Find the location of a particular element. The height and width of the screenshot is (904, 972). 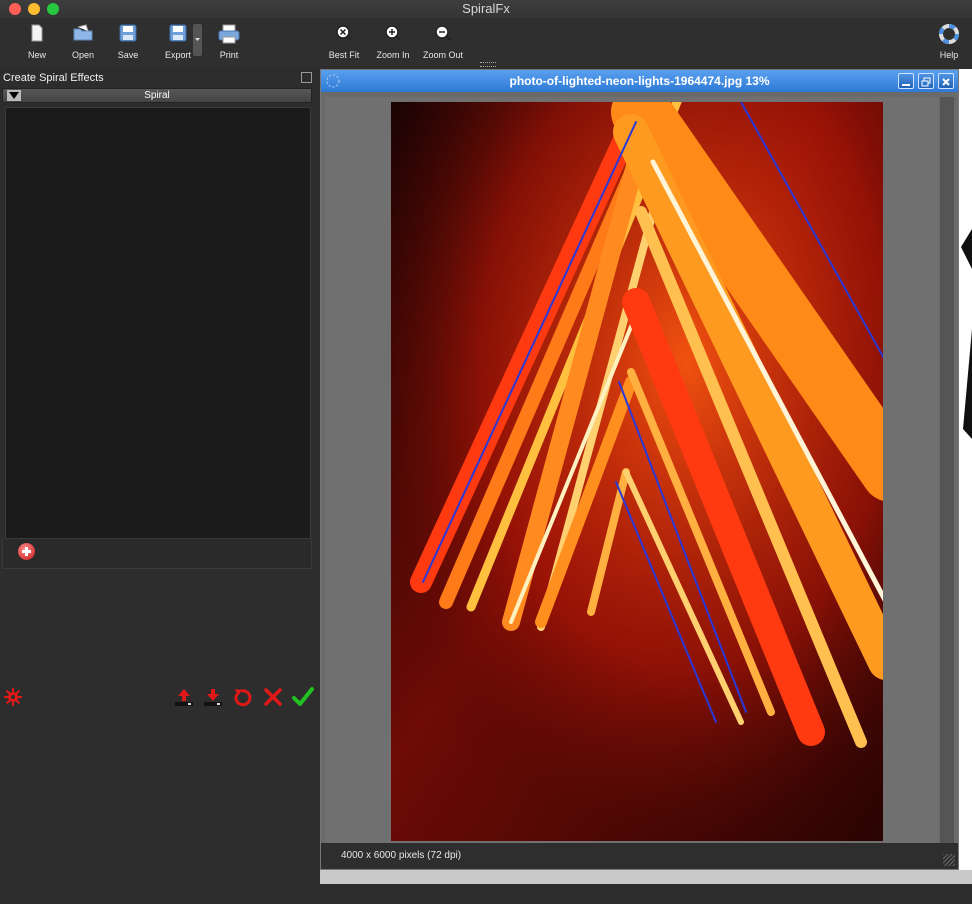

export-button: Export is located at coordinates (178, 42).